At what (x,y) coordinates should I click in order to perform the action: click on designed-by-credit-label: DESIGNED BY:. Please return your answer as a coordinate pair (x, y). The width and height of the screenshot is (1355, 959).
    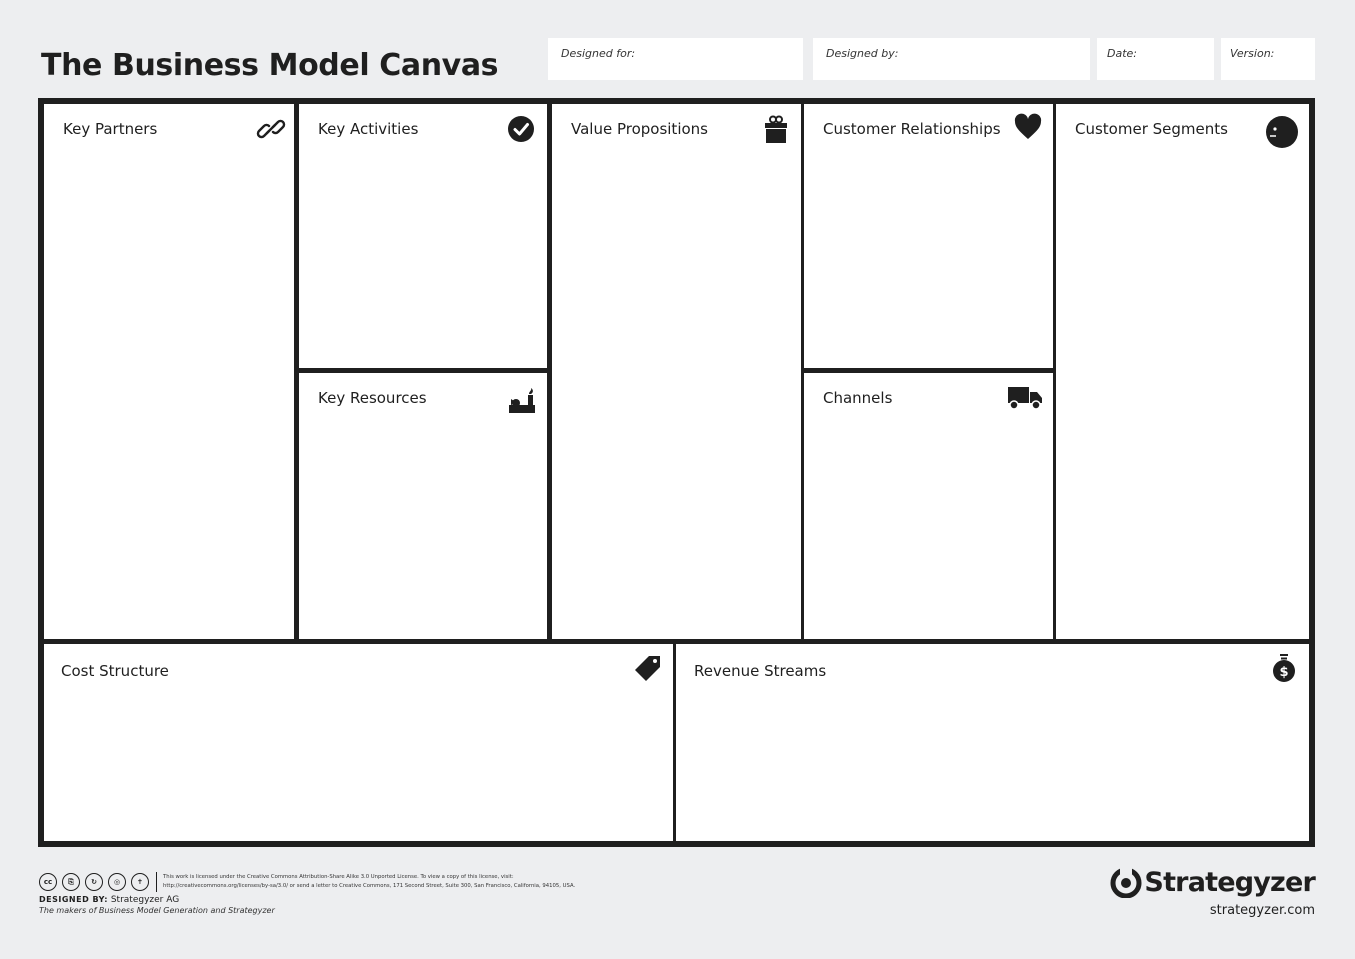
    Looking at the image, I should click on (73, 899).